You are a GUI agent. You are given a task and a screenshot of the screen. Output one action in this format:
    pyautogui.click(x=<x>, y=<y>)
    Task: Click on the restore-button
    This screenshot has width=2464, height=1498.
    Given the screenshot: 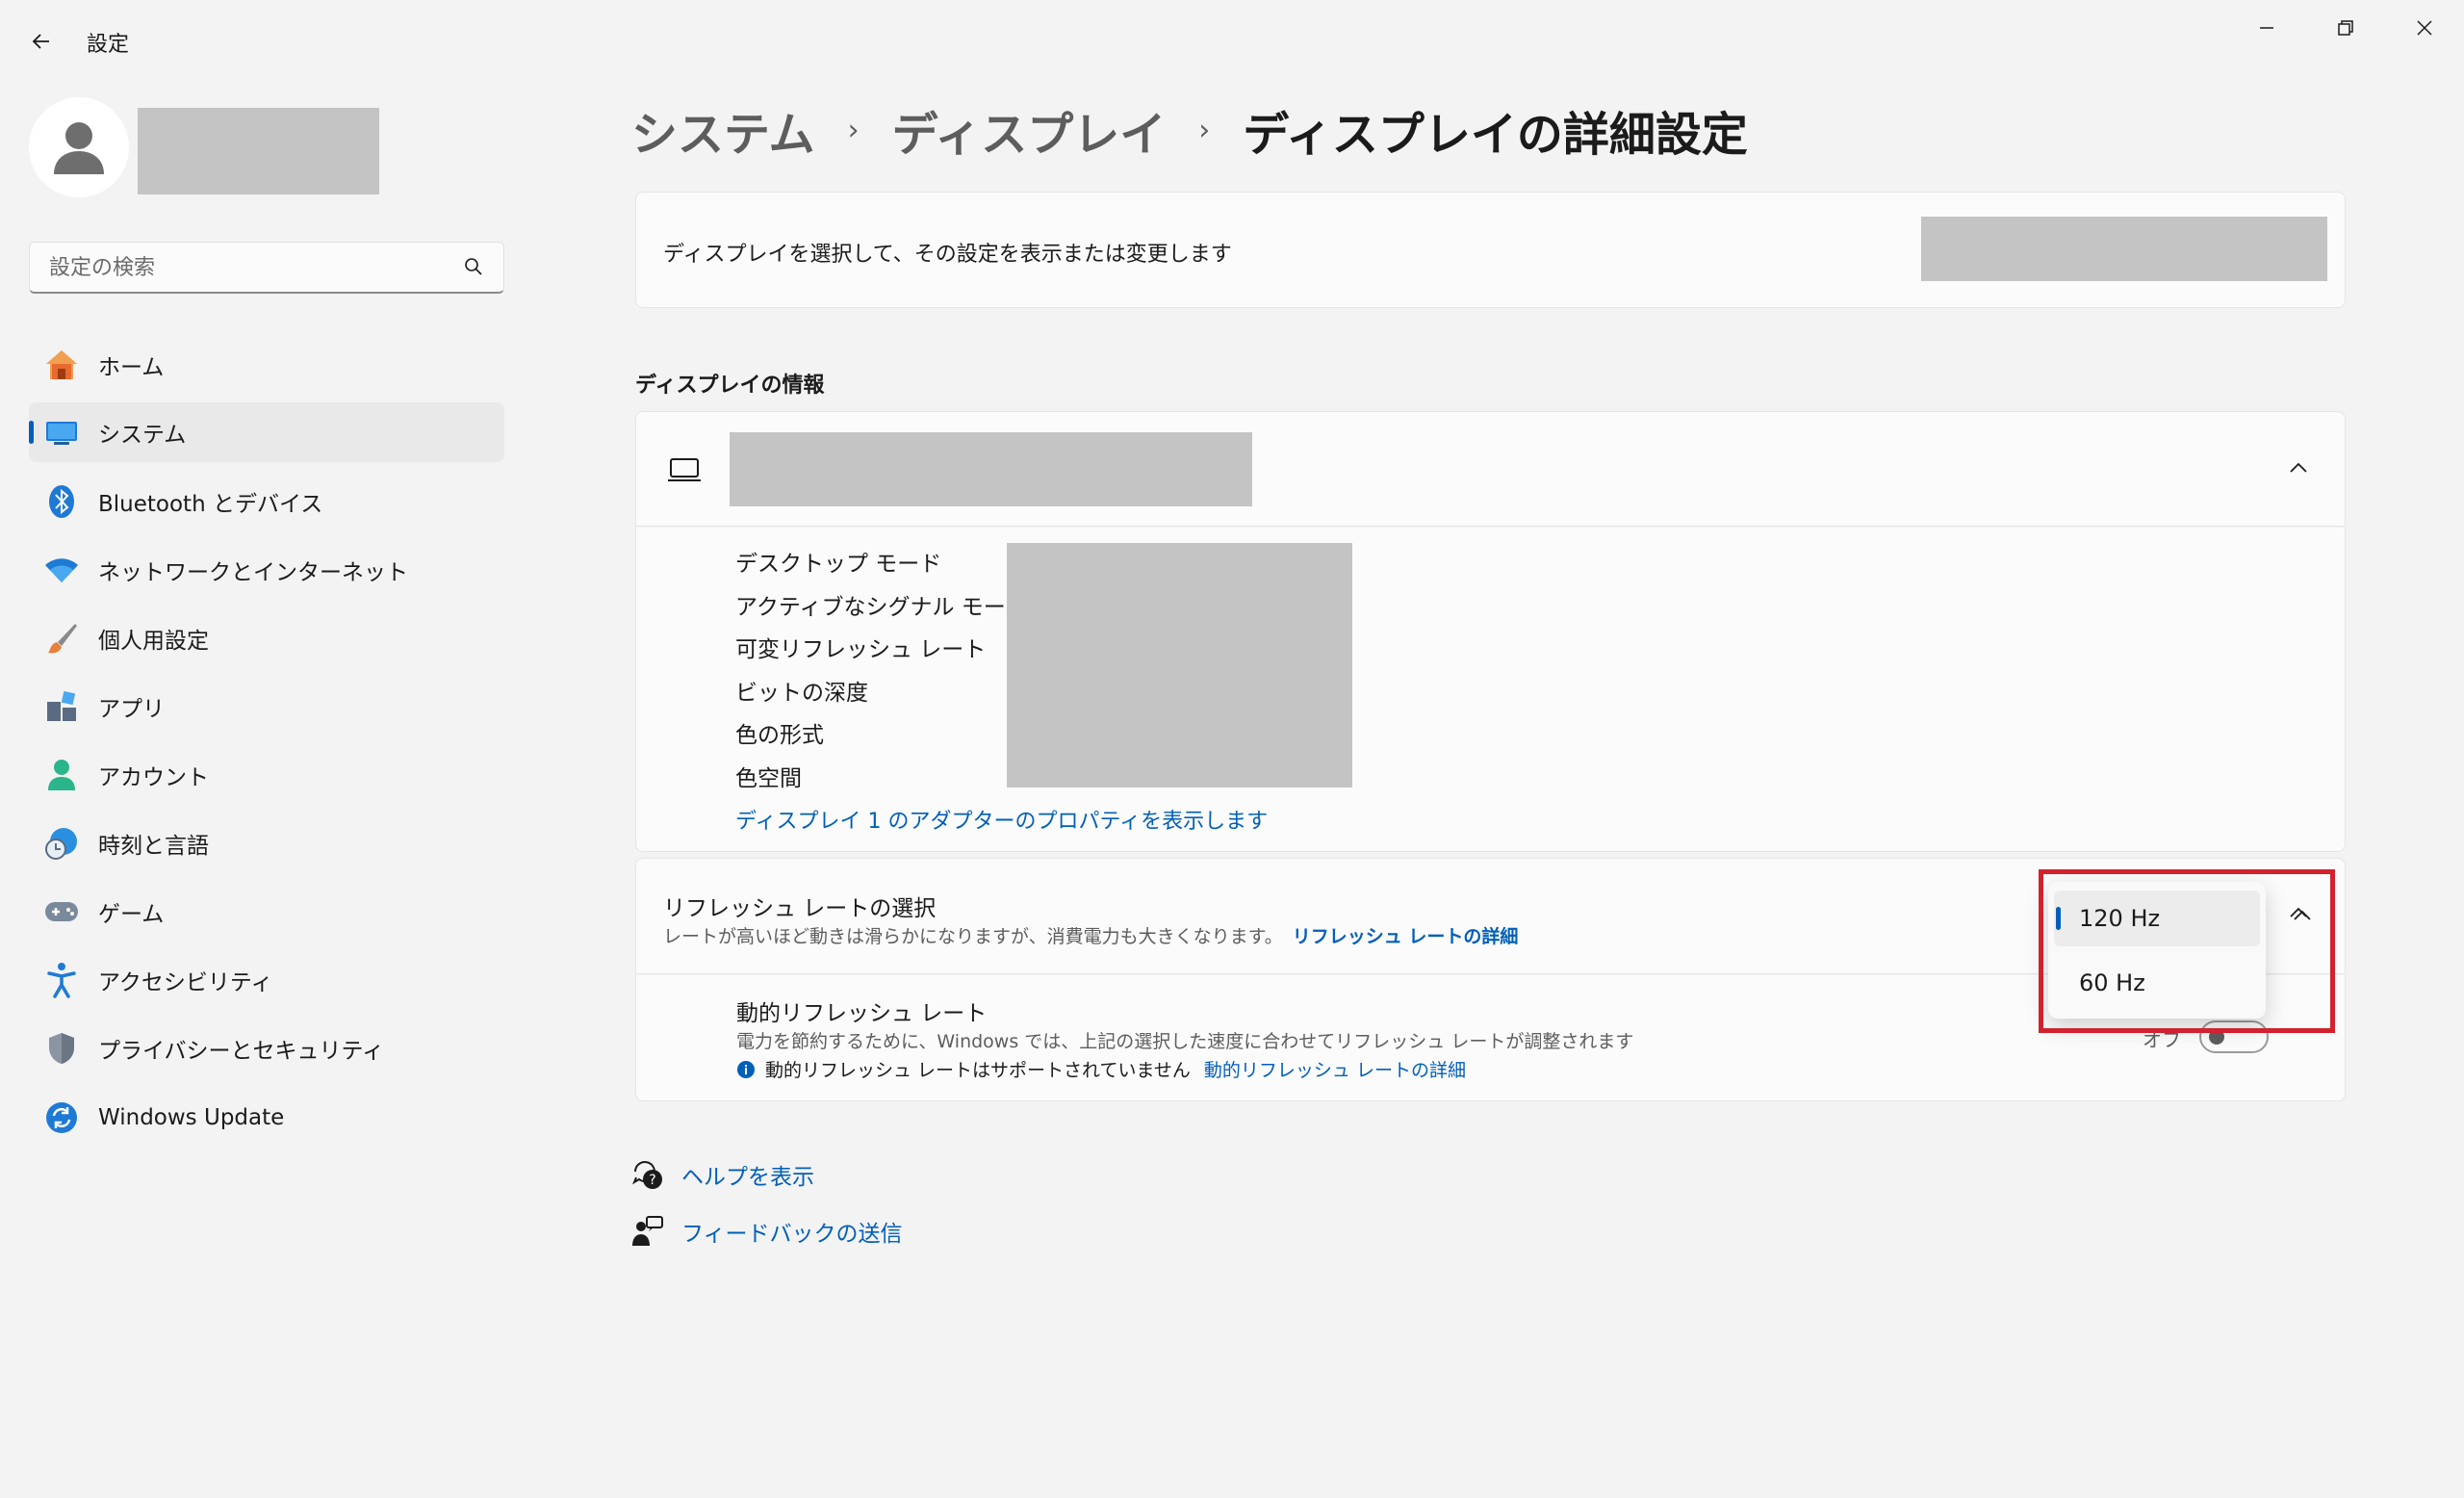 What is the action you would take?
    pyautogui.click(x=2346, y=27)
    